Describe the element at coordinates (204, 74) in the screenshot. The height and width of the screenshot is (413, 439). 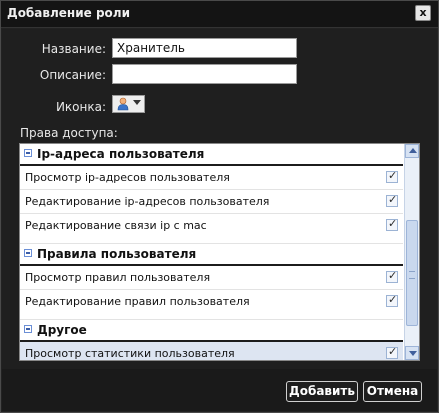
I see `description-field` at that location.